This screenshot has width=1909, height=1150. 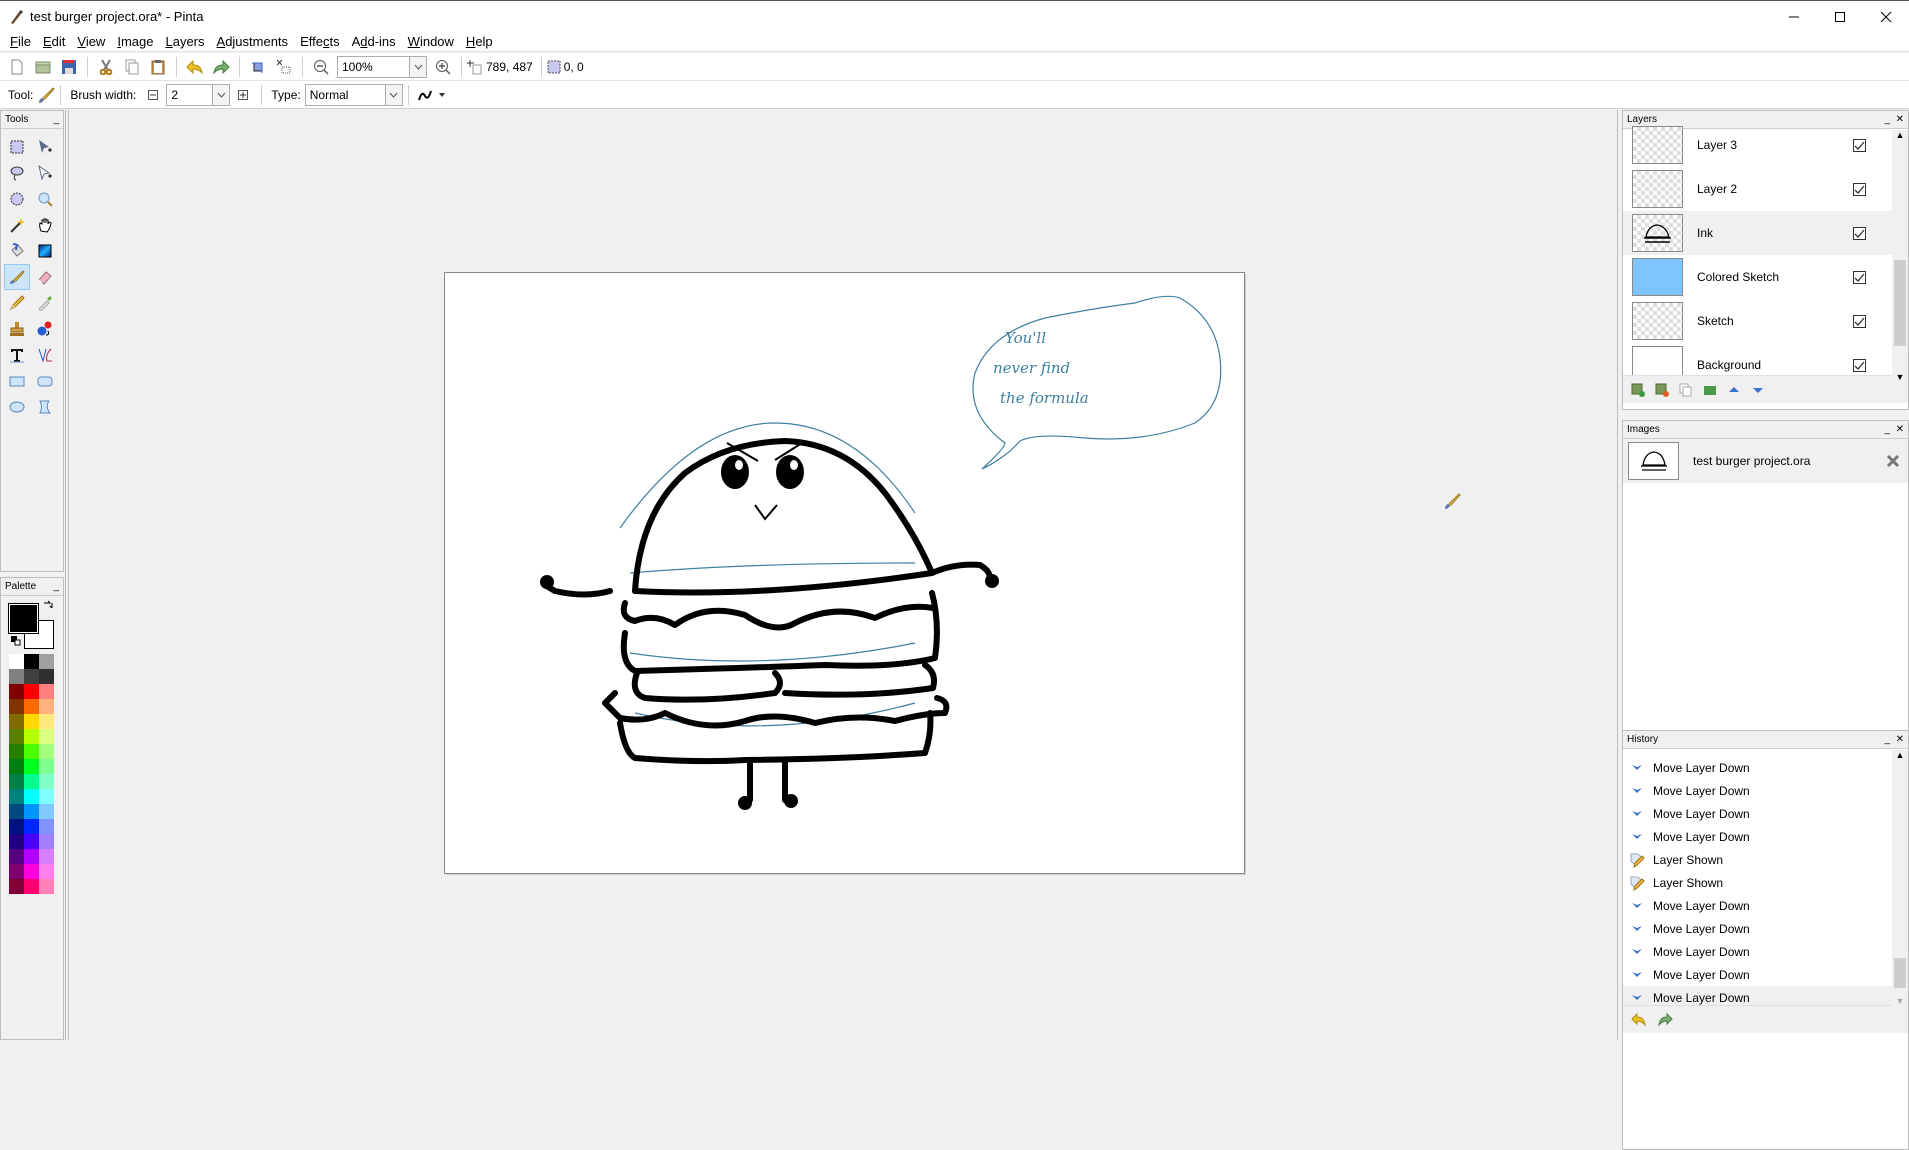 I want to click on merge-layer-down-icon, so click(x=1710, y=390).